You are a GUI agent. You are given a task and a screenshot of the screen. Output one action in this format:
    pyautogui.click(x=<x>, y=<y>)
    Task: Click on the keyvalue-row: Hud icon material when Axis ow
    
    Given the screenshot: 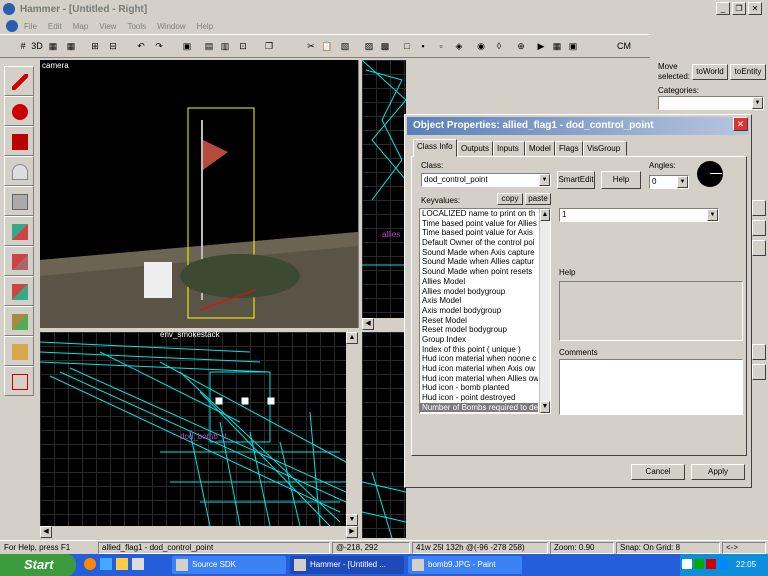 What is the action you would take?
    pyautogui.click(x=479, y=369)
    